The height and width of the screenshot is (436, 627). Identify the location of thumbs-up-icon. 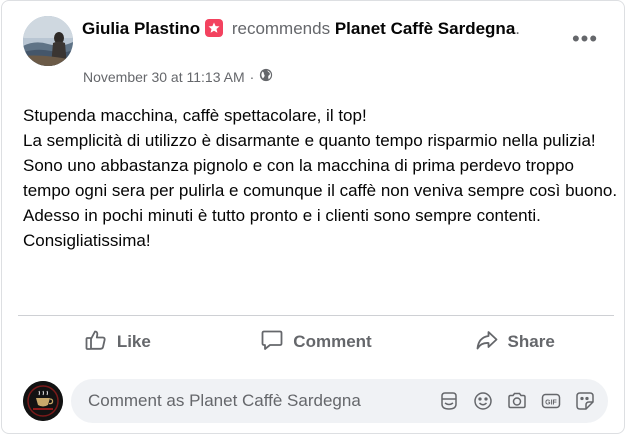
(96, 342).